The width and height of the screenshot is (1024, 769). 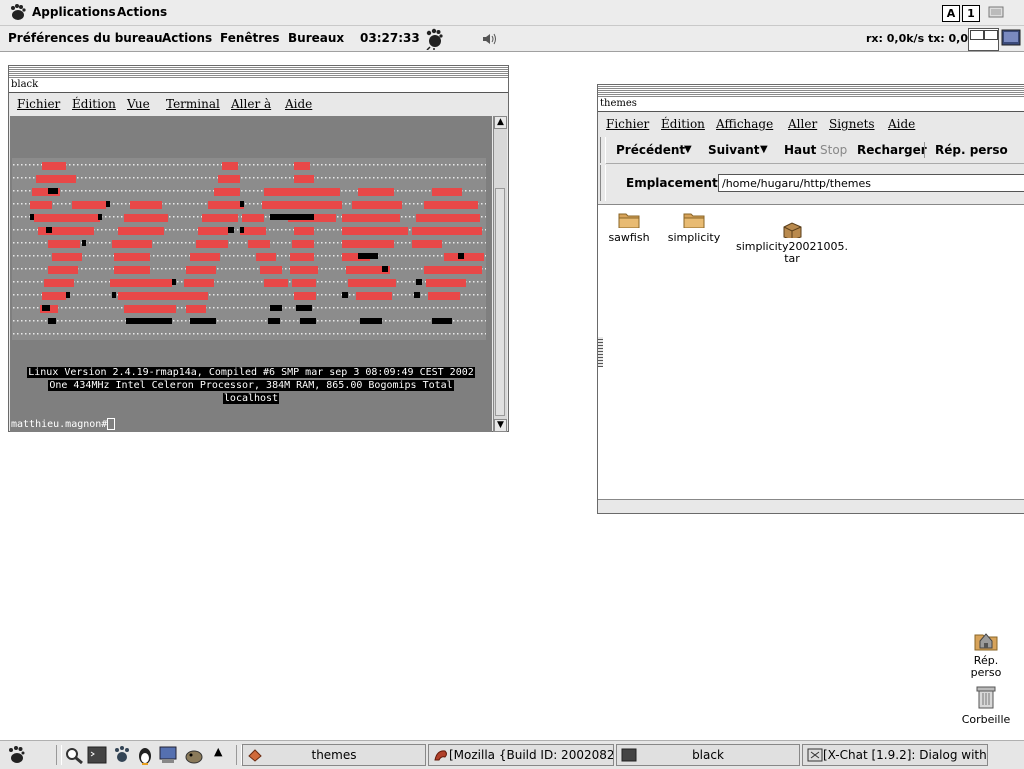 I want to click on desktop-preferences-menu: Préférences du bureau, so click(x=85, y=38).